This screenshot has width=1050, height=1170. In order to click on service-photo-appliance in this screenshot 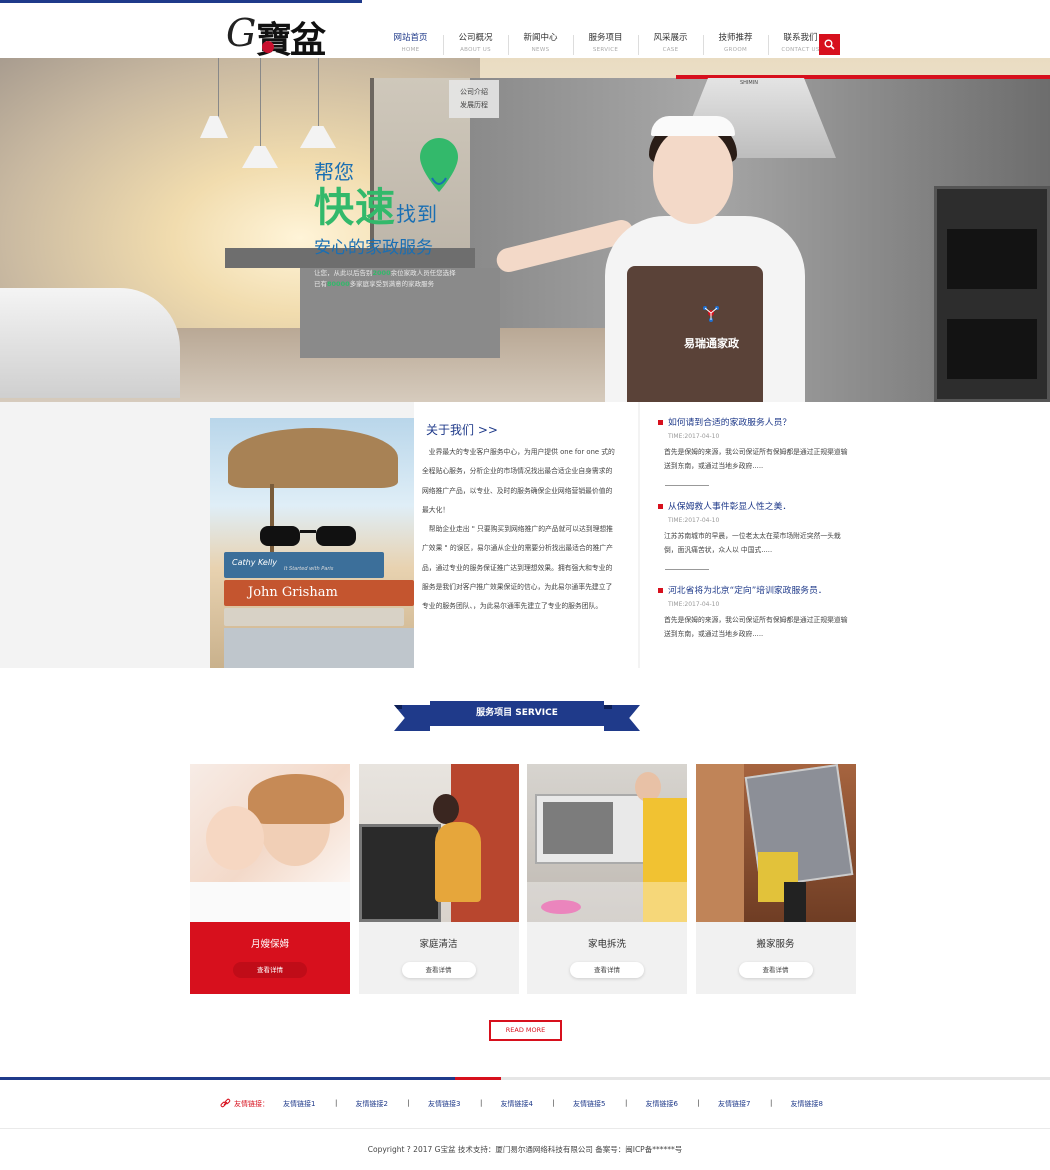, I will do `click(607, 843)`.